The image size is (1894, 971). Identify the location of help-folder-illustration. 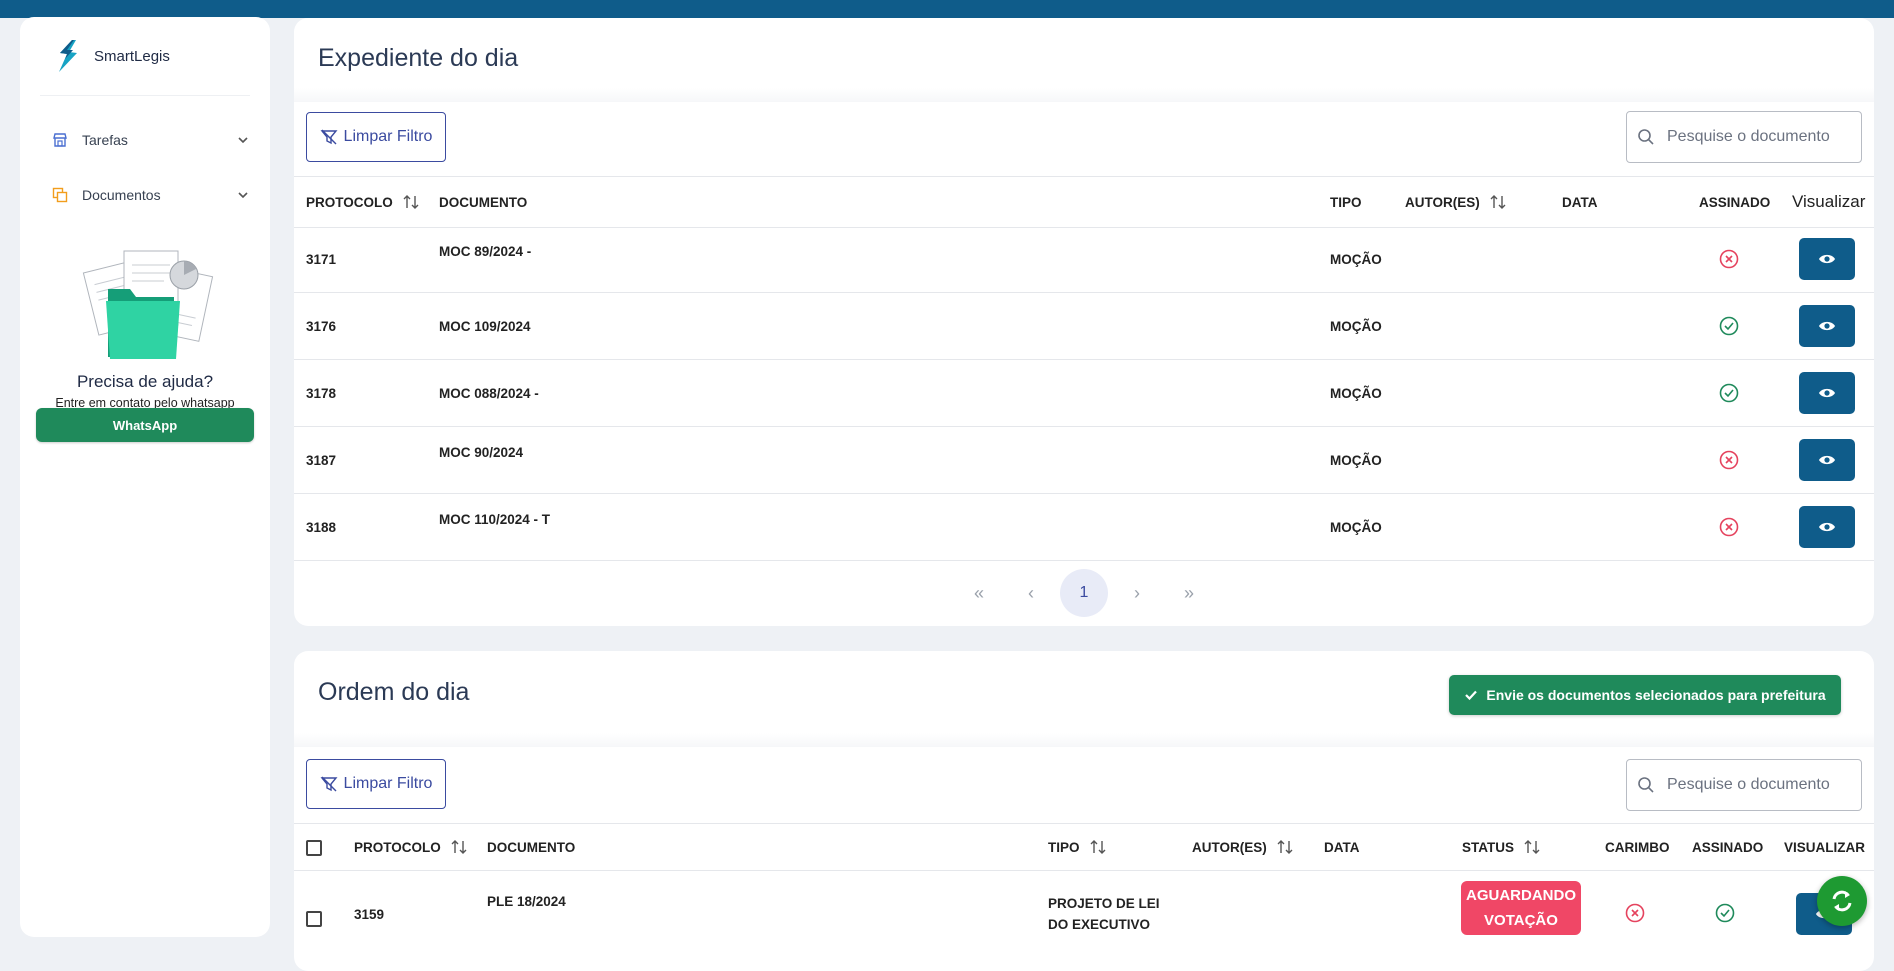
(148, 304).